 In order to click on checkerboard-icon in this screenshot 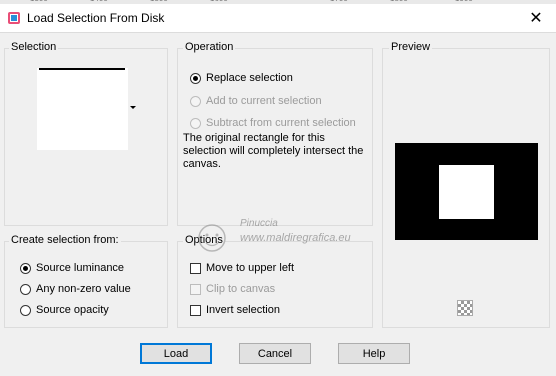, I will do `click(465, 308)`.